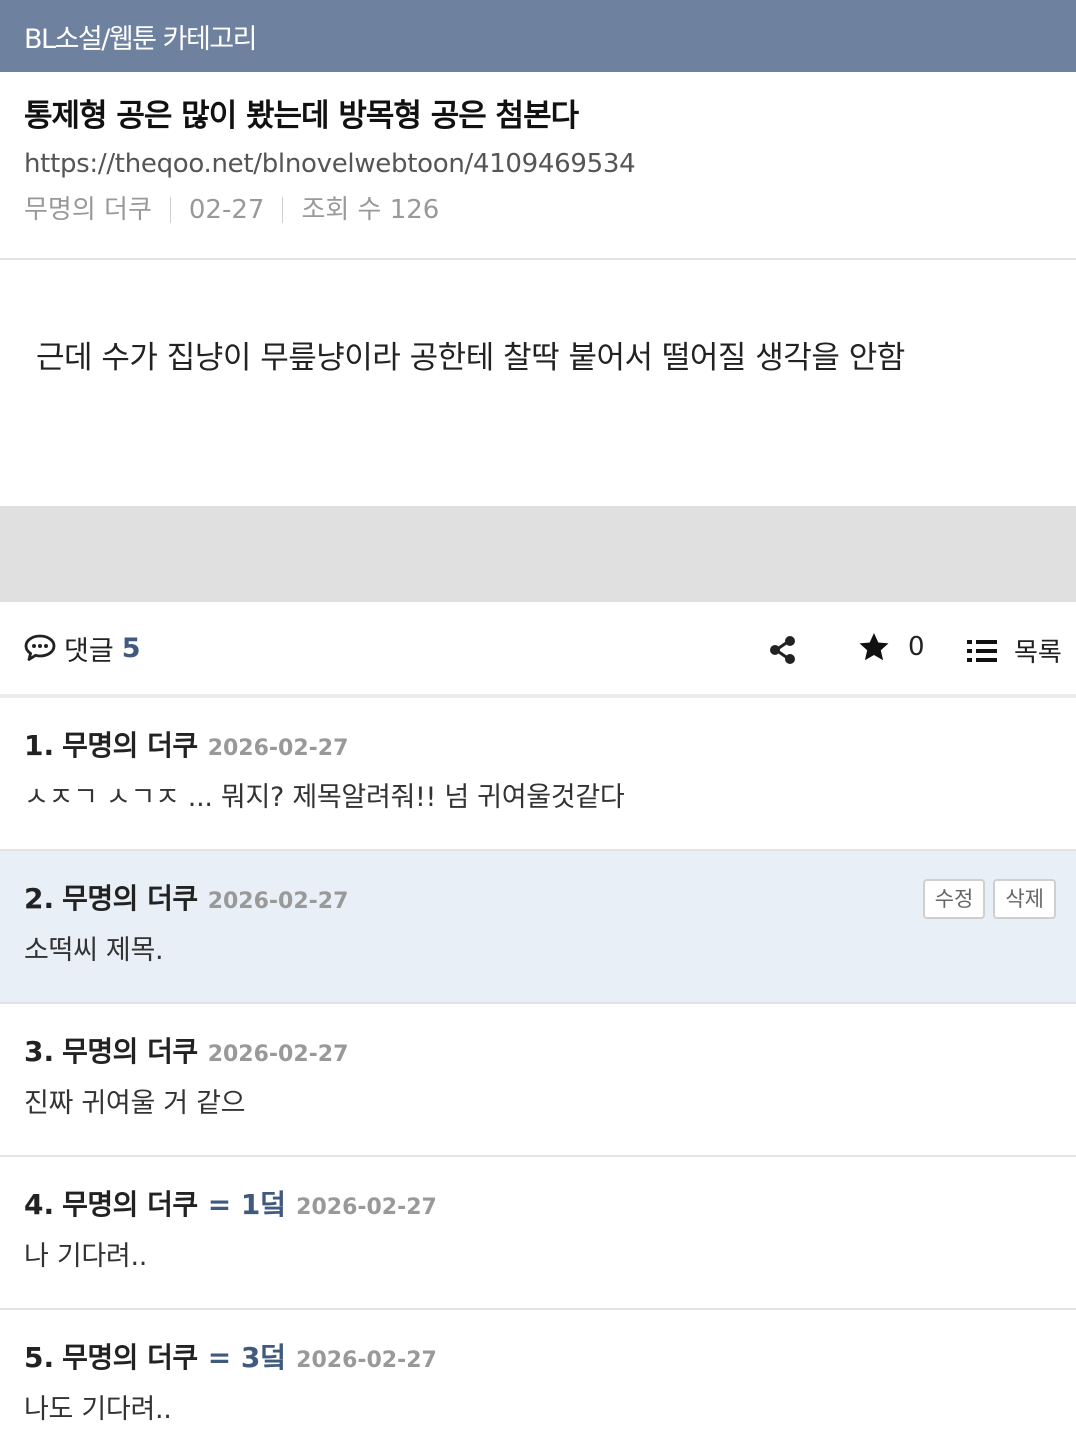  What do you see at coordinates (39, 745) in the screenshot?
I see `comment-number: 1.` at bounding box center [39, 745].